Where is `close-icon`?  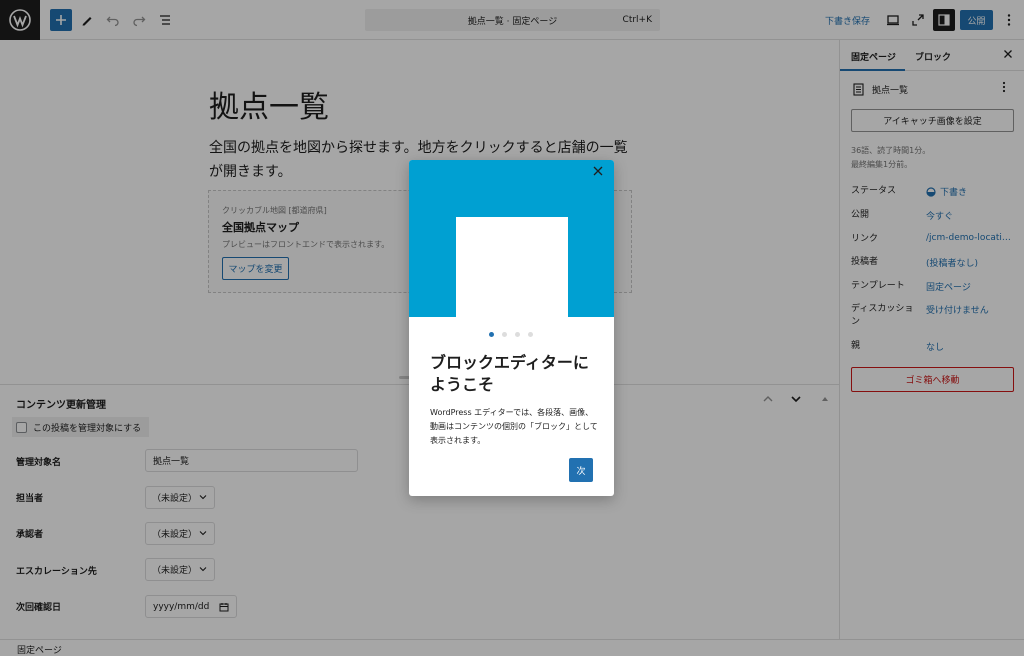 close-icon is located at coordinates (598, 171).